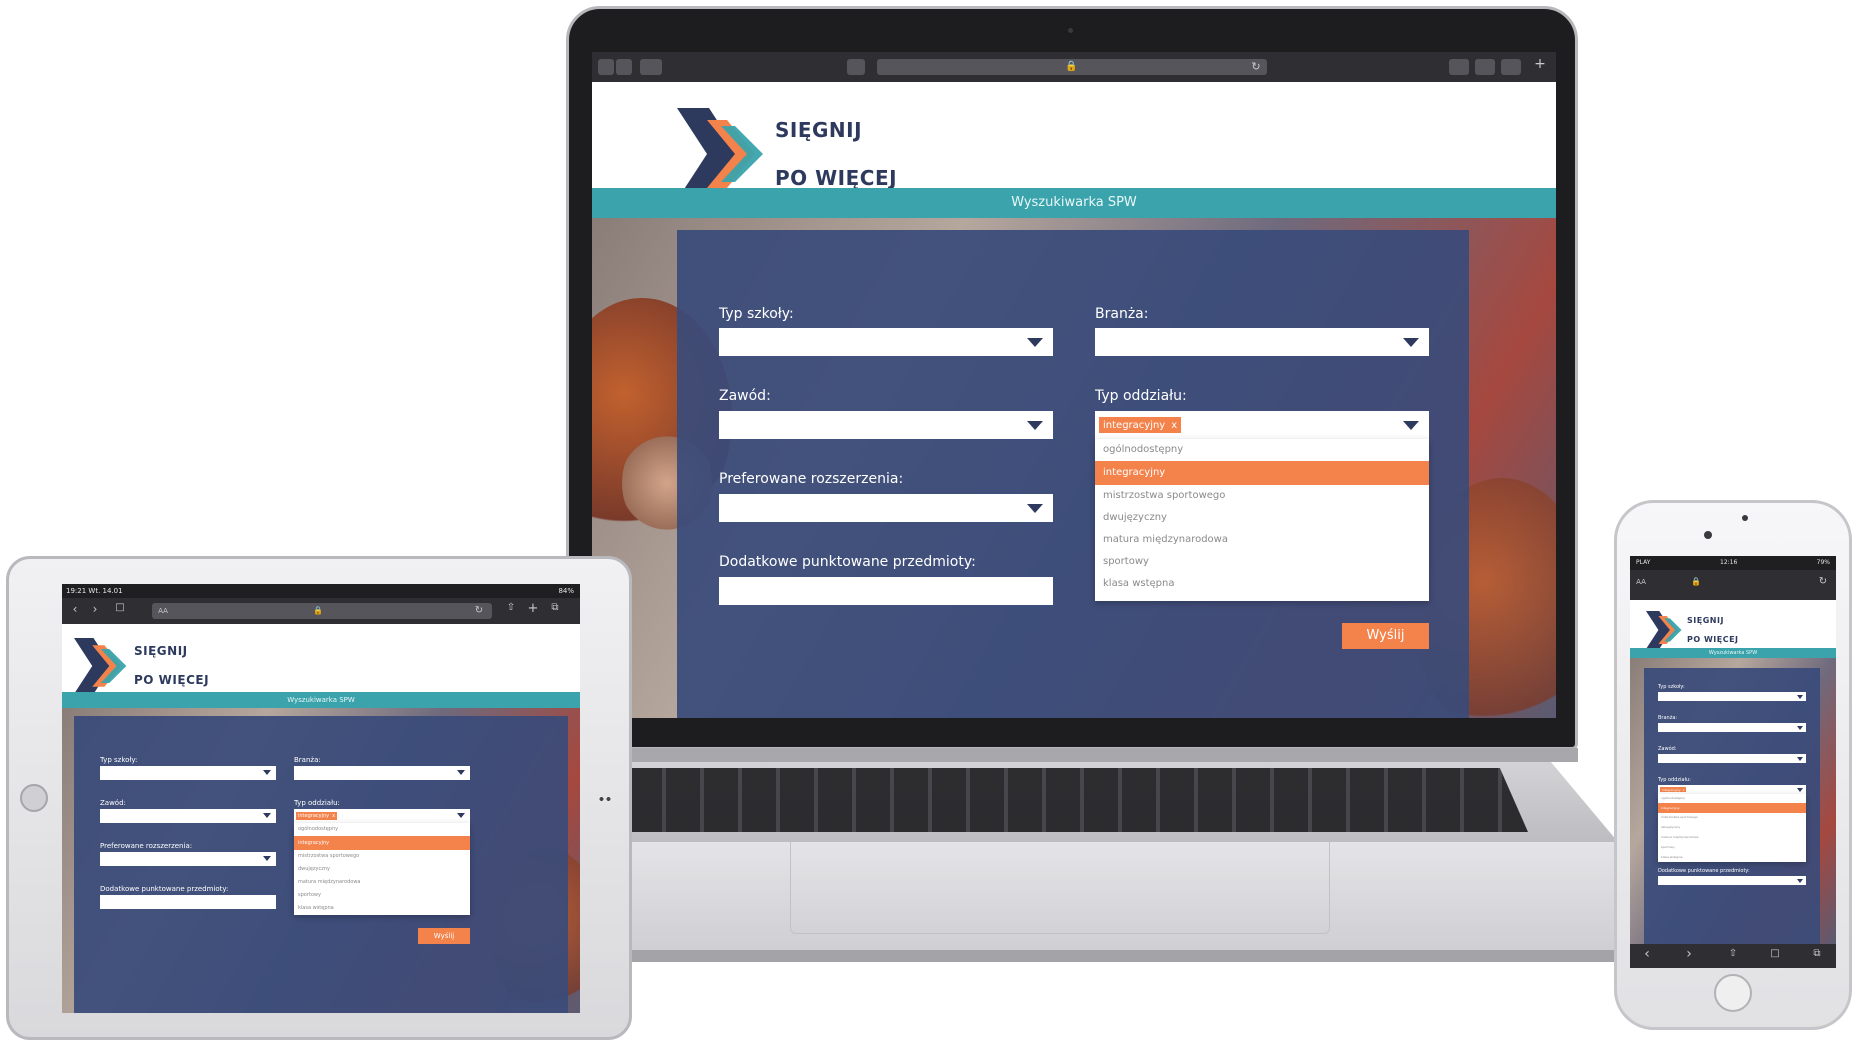 This screenshot has width=1853, height=1045. I want to click on site-header: SIĘGNIJ PO WIĘCEJ, so click(321, 659).